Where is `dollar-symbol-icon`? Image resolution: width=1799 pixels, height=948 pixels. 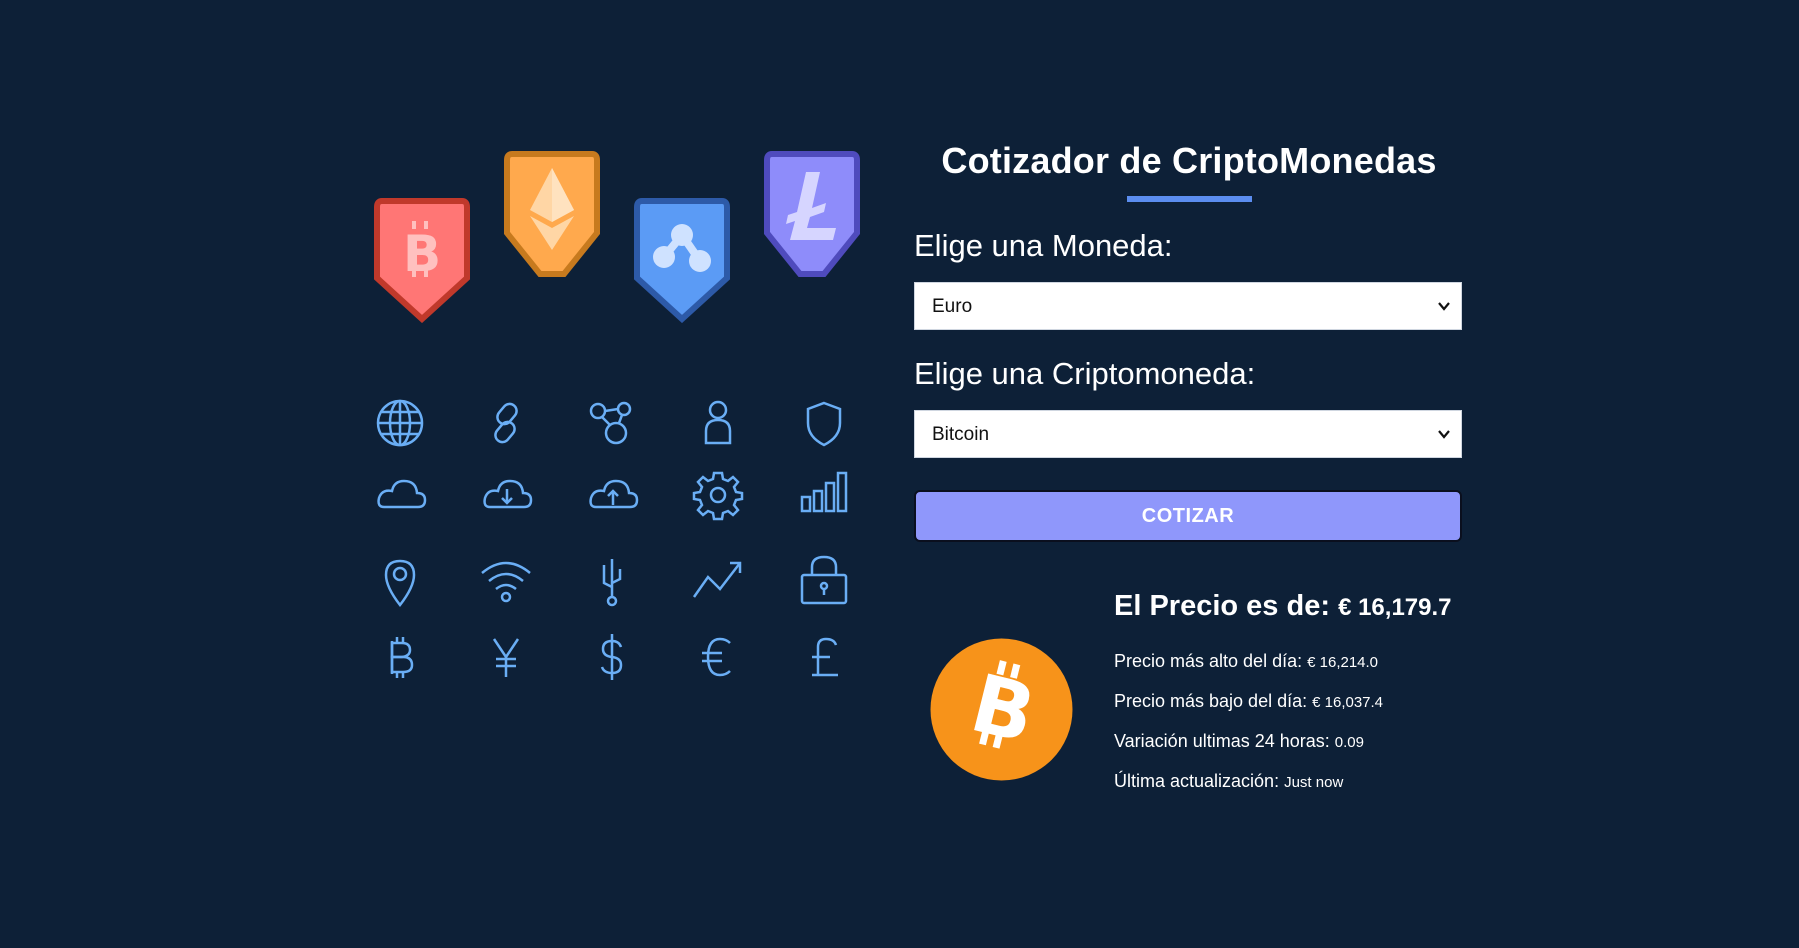 dollar-symbol-icon is located at coordinates (612, 657).